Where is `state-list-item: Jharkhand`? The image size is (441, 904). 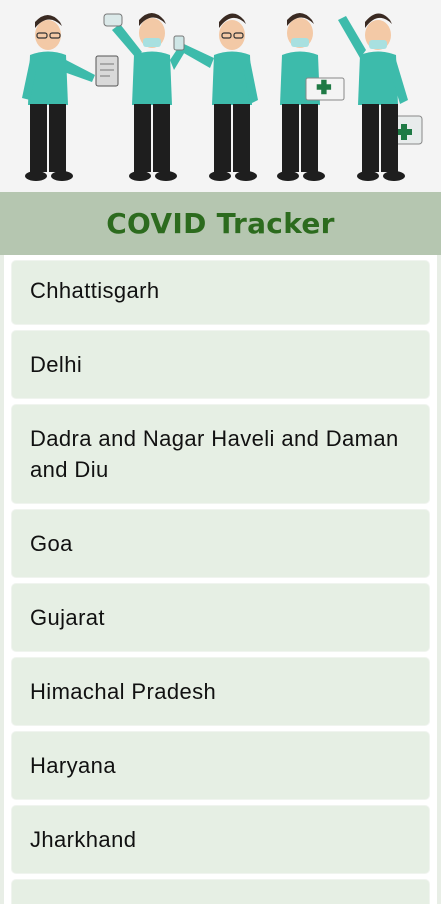 state-list-item: Jharkhand is located at coordinates (220, 839).